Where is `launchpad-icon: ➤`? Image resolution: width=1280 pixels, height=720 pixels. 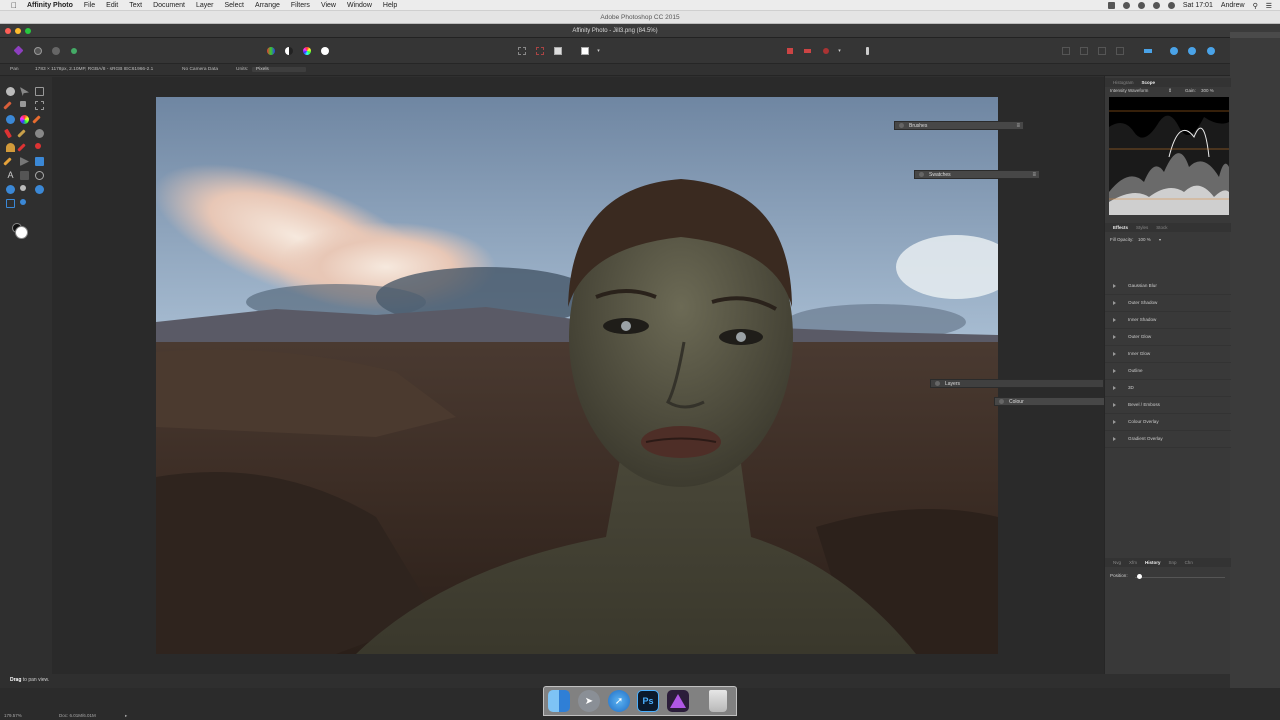
launchpad-icon: ➤ is located at coordinates (589, 701).